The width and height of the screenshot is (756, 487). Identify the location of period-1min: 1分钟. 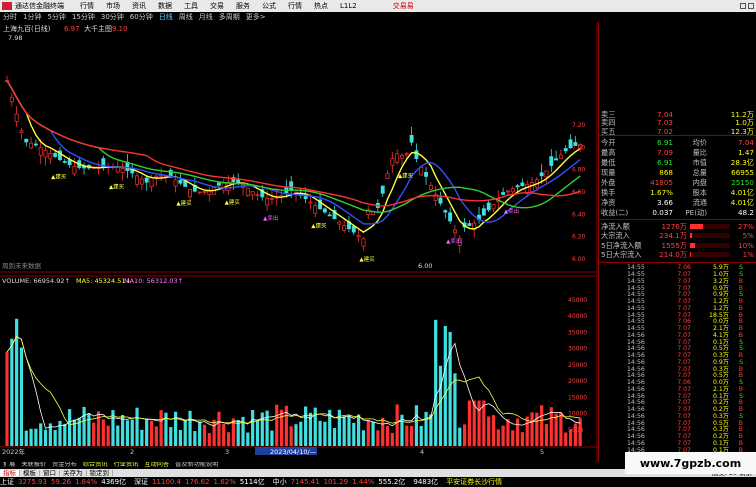
(32, 17).